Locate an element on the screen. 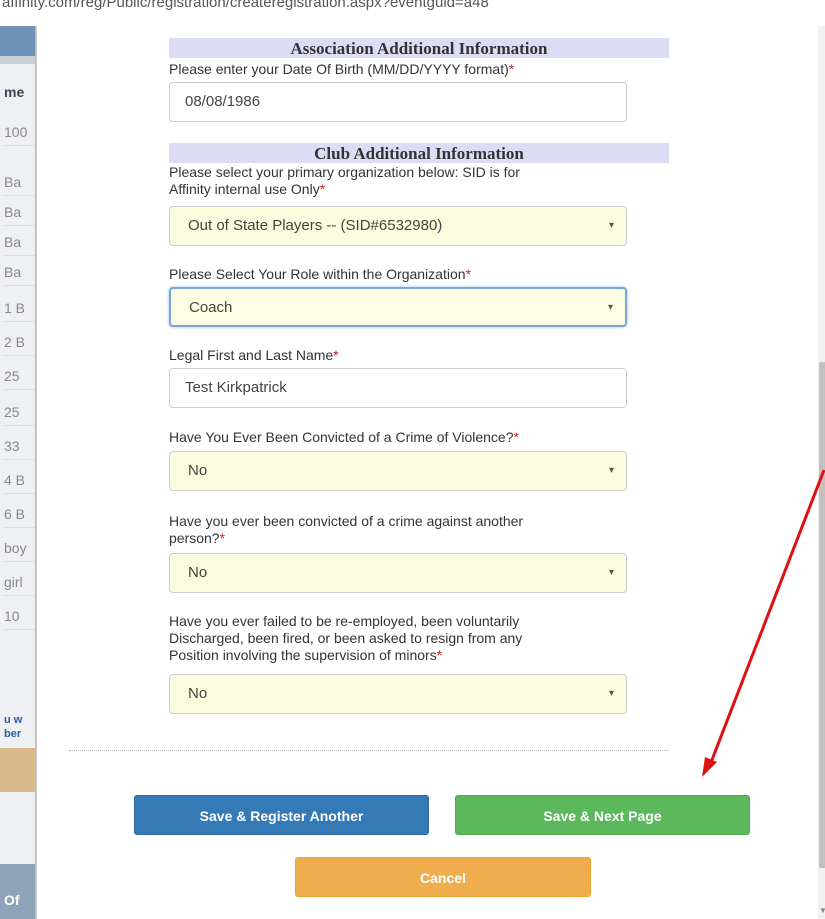 The height and width of the screenshot is (919, 825). annotation-arrow is located at coordinates (763, 623).